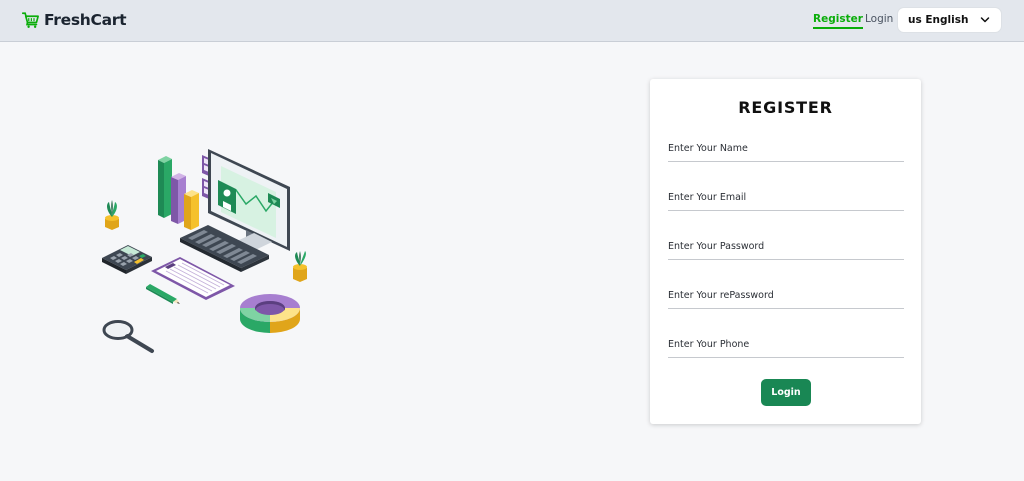 The image size is (1024, 481). Describe the element at coordinates (786, 151) in the screenshot. I see `name-field` at that location.